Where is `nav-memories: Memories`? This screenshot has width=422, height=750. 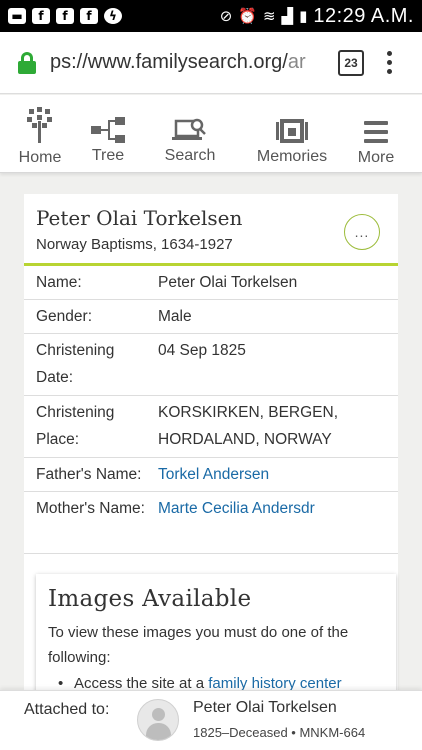 nav-memories: Memories is located at coordinates (292, 134).